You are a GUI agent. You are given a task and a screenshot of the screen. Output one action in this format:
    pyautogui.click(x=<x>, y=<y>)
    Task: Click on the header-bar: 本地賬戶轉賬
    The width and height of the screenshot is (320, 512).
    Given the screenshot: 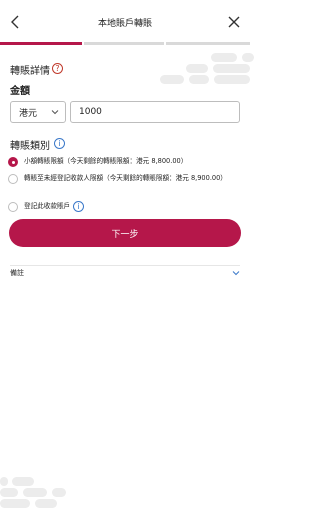 What is the action you would take?
    pyautogui.click(x=125, y=22)
    